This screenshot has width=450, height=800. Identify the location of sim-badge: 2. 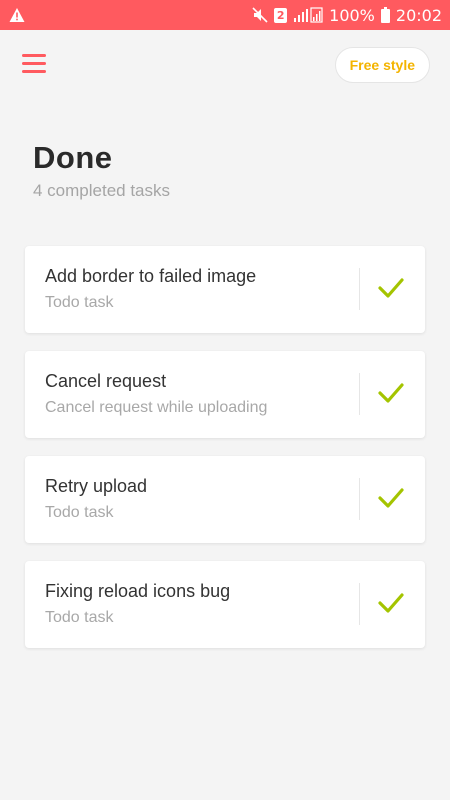
(281, 15).